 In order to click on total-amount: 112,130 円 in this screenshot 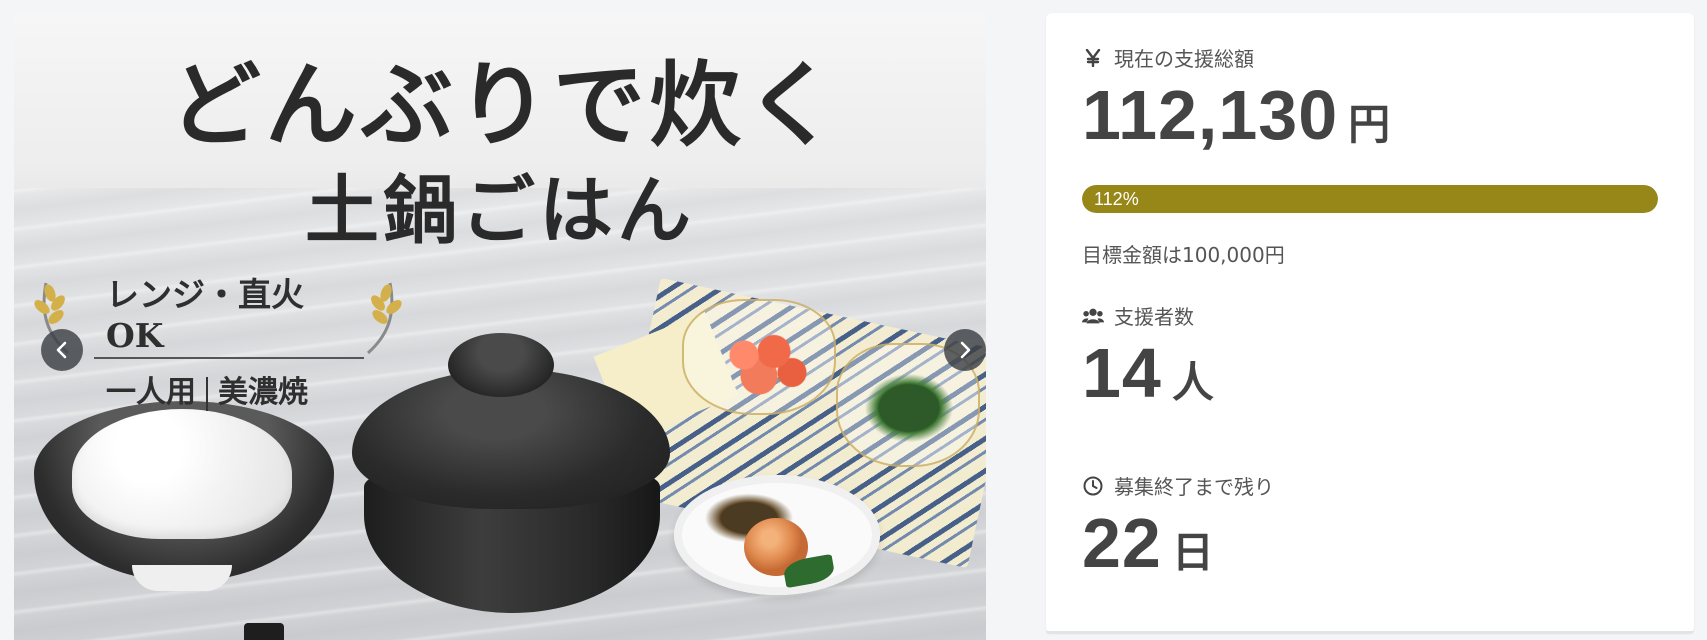, I will do `click(1236, 115)`.